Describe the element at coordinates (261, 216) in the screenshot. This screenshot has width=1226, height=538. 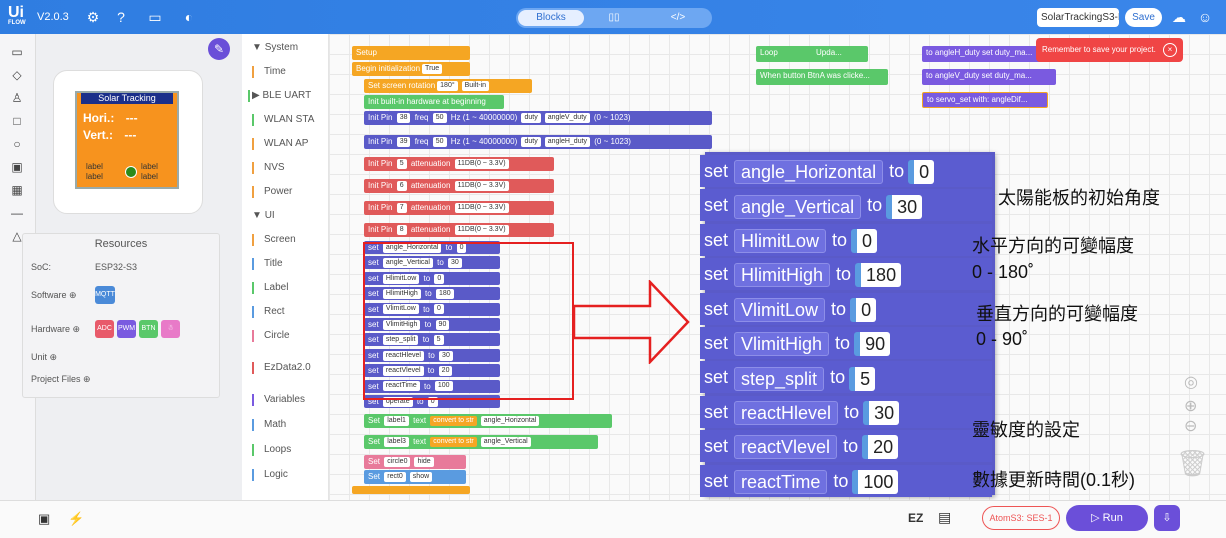
I see `category-ui: ▼ UI` at that location.